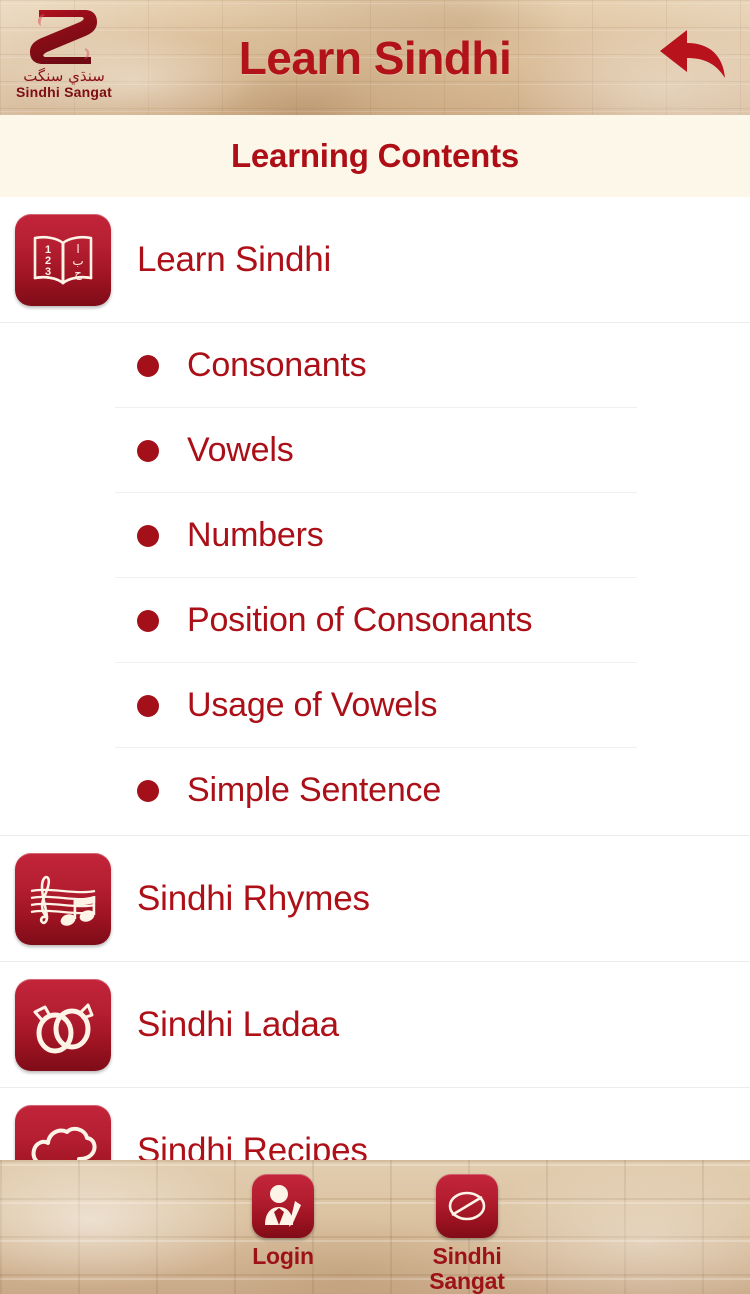  Describe the element at coordinates (253, 898) in the screenshot. I see `list-item-label: Sindhi Rhymes` at that location.